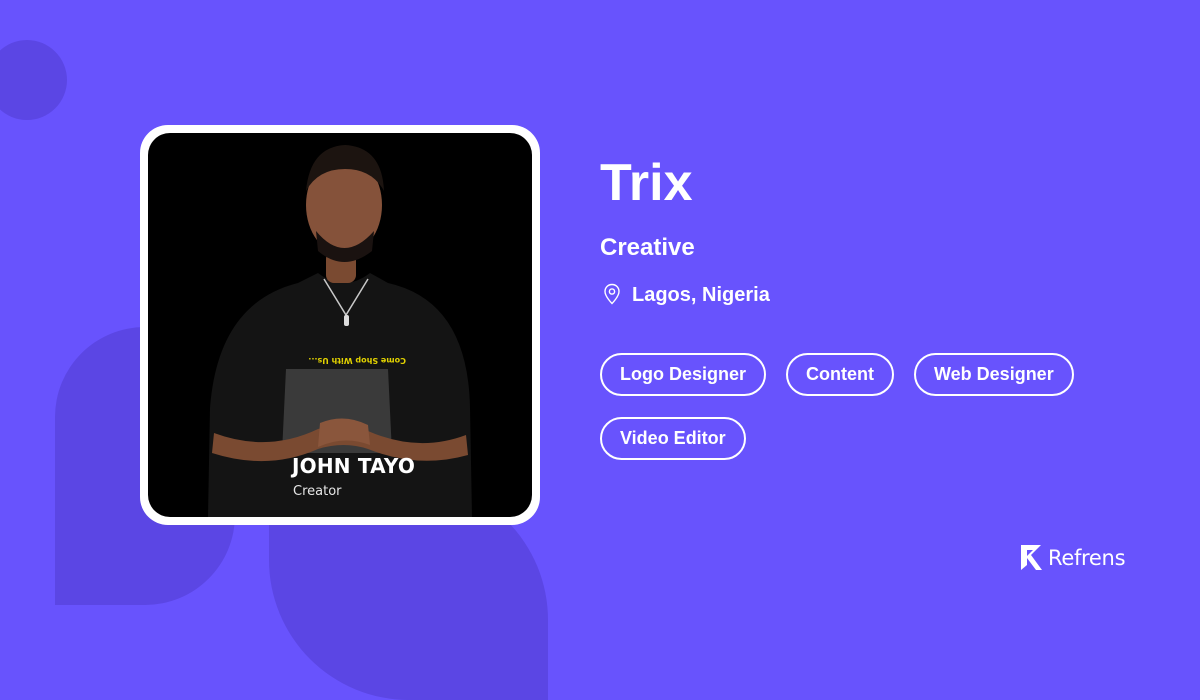 The width and height of the screenshot is (1200, 700). Describe the element at coordinates (840, 374) in the screenshot. I see `skill-tag-content: Content` at that location.